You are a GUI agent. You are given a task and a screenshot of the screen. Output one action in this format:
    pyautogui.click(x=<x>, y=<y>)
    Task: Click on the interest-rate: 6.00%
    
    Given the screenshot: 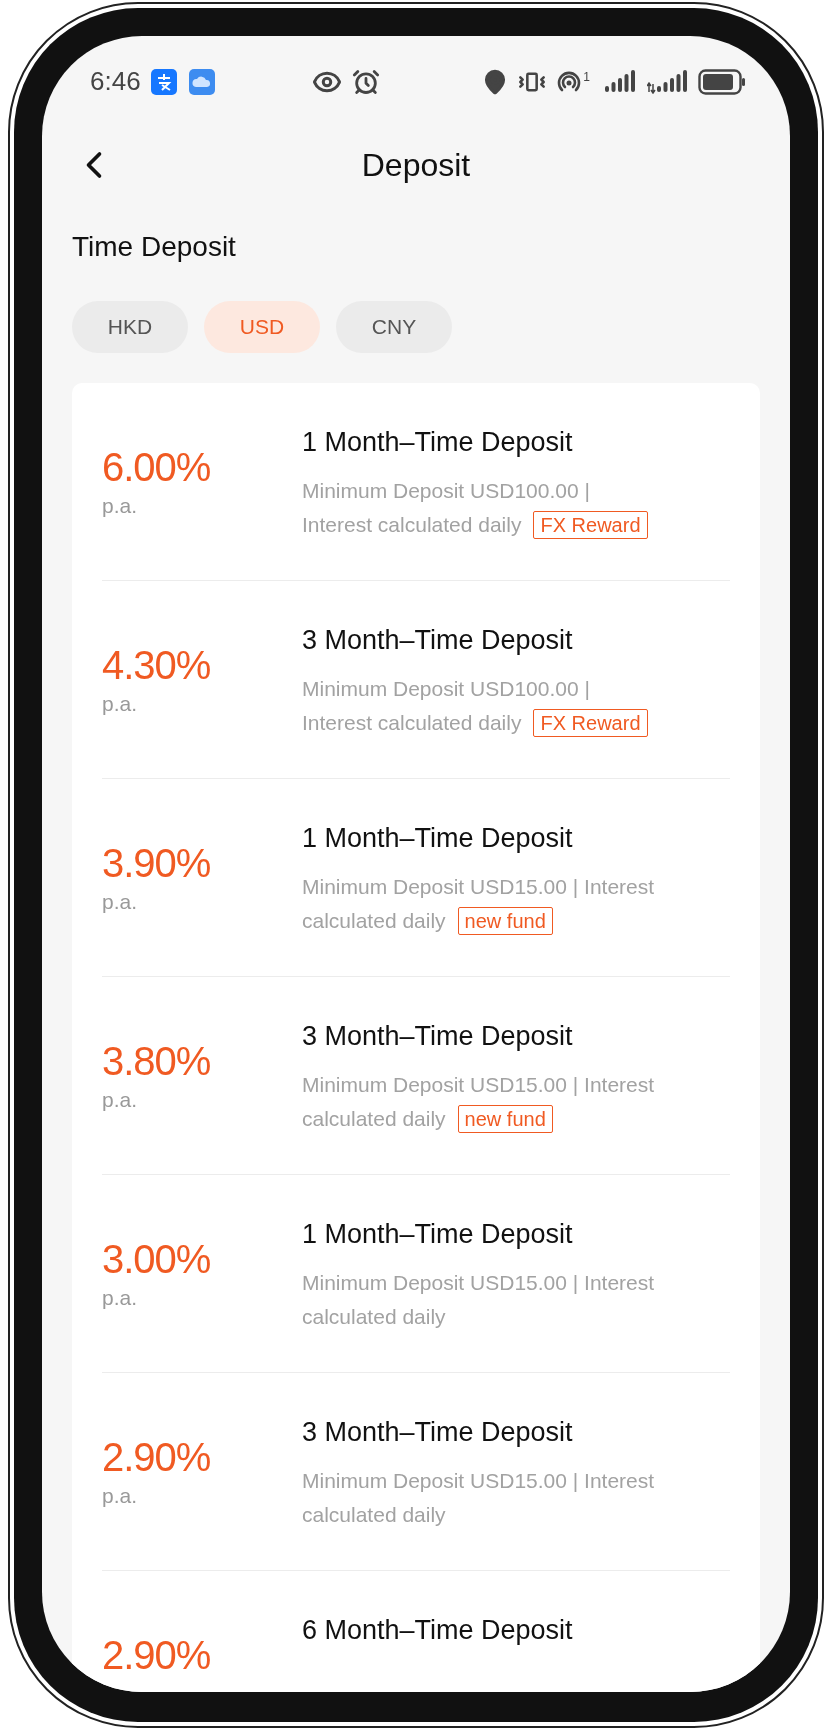 What is the action you would take?
    pyautogui.click(x=157, y=467)
    